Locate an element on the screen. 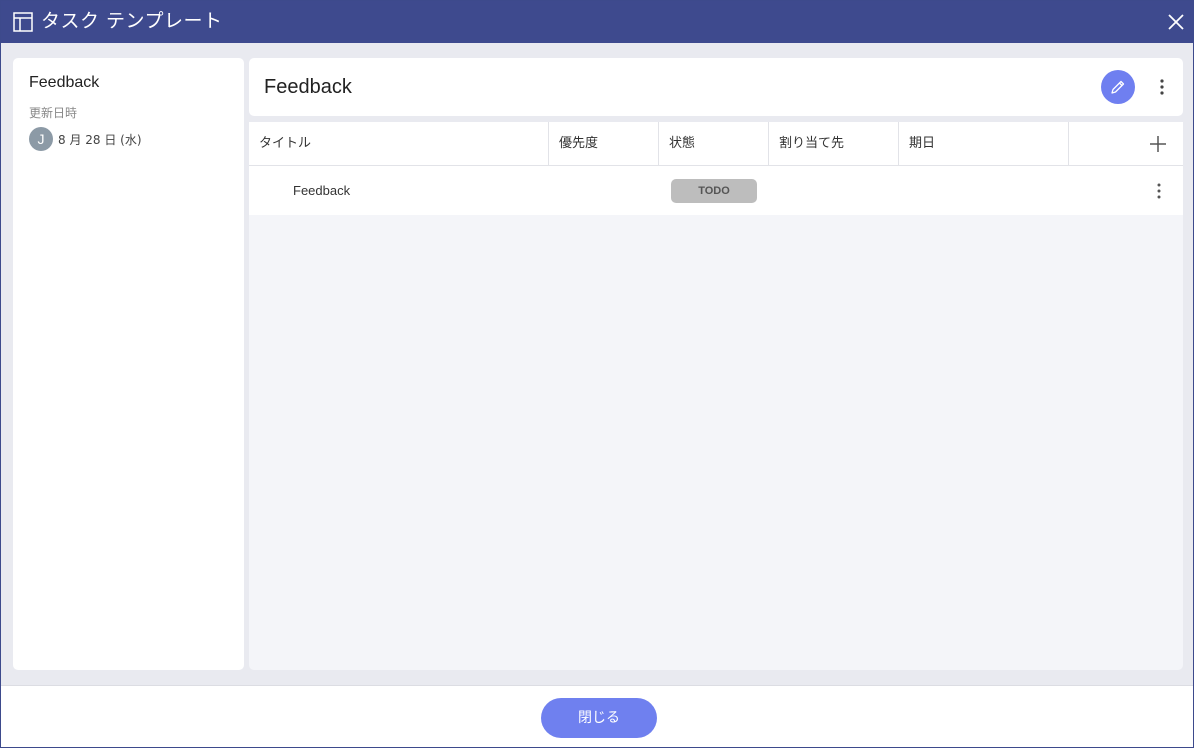 The image size is (1194, 748). more-vertical-icon is located at coordinates (1162, 87).